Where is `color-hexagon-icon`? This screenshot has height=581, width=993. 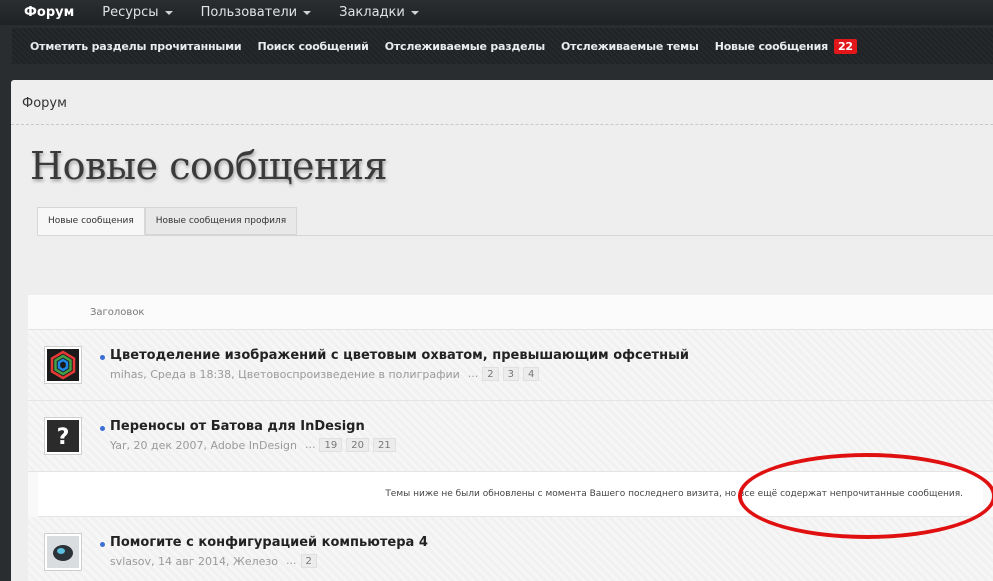
color-hexagon-icon is located at coordinates (63, 365).